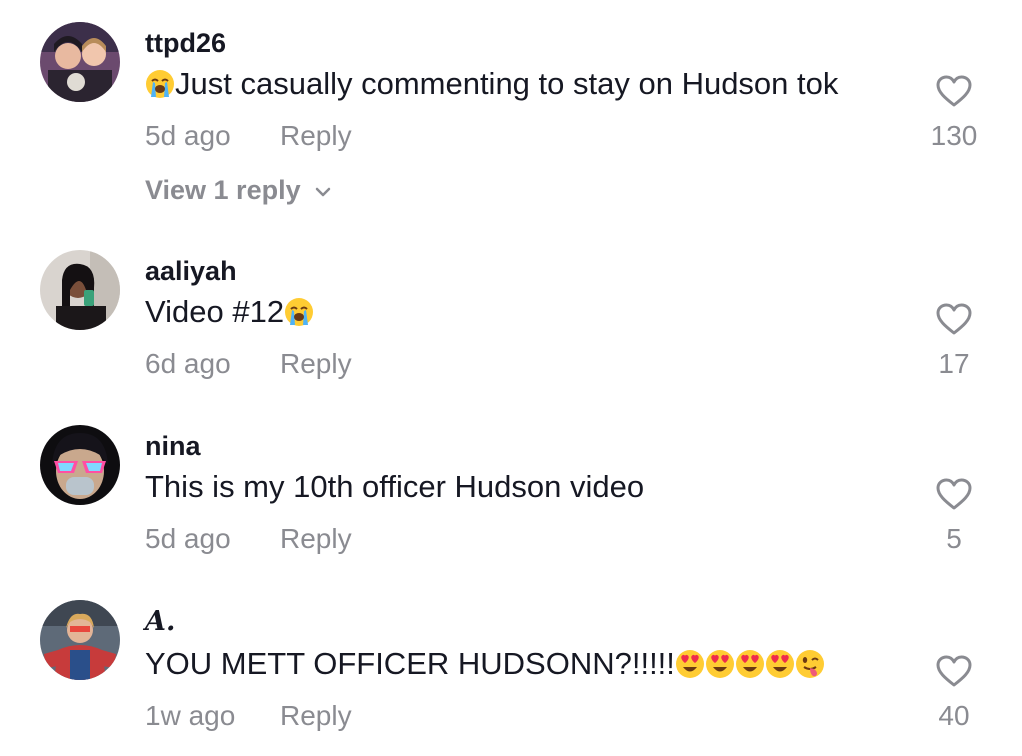 The height and width of the screenshot is (756, 1022). What do you see at coordinates (160, 621) in the screenshot?
I see `comment-username: 𝑨.` at bounding box center [160, 621].